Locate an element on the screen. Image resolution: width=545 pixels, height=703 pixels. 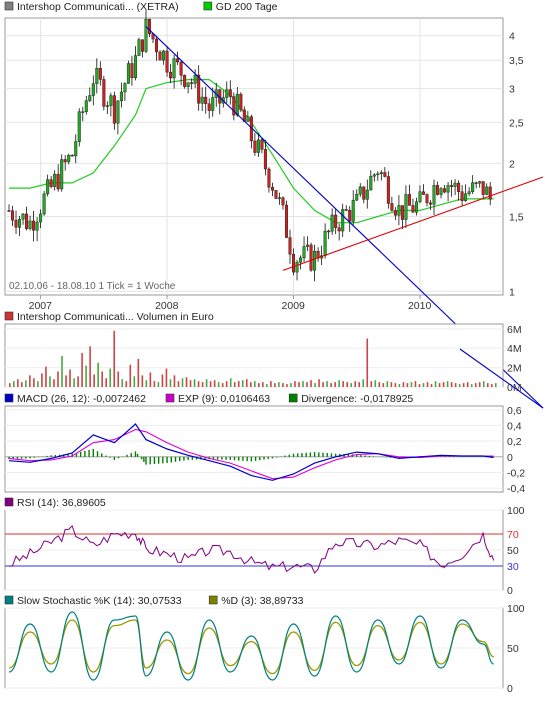
y-tick-label: 0,6 is located at coordinates (514, 411).